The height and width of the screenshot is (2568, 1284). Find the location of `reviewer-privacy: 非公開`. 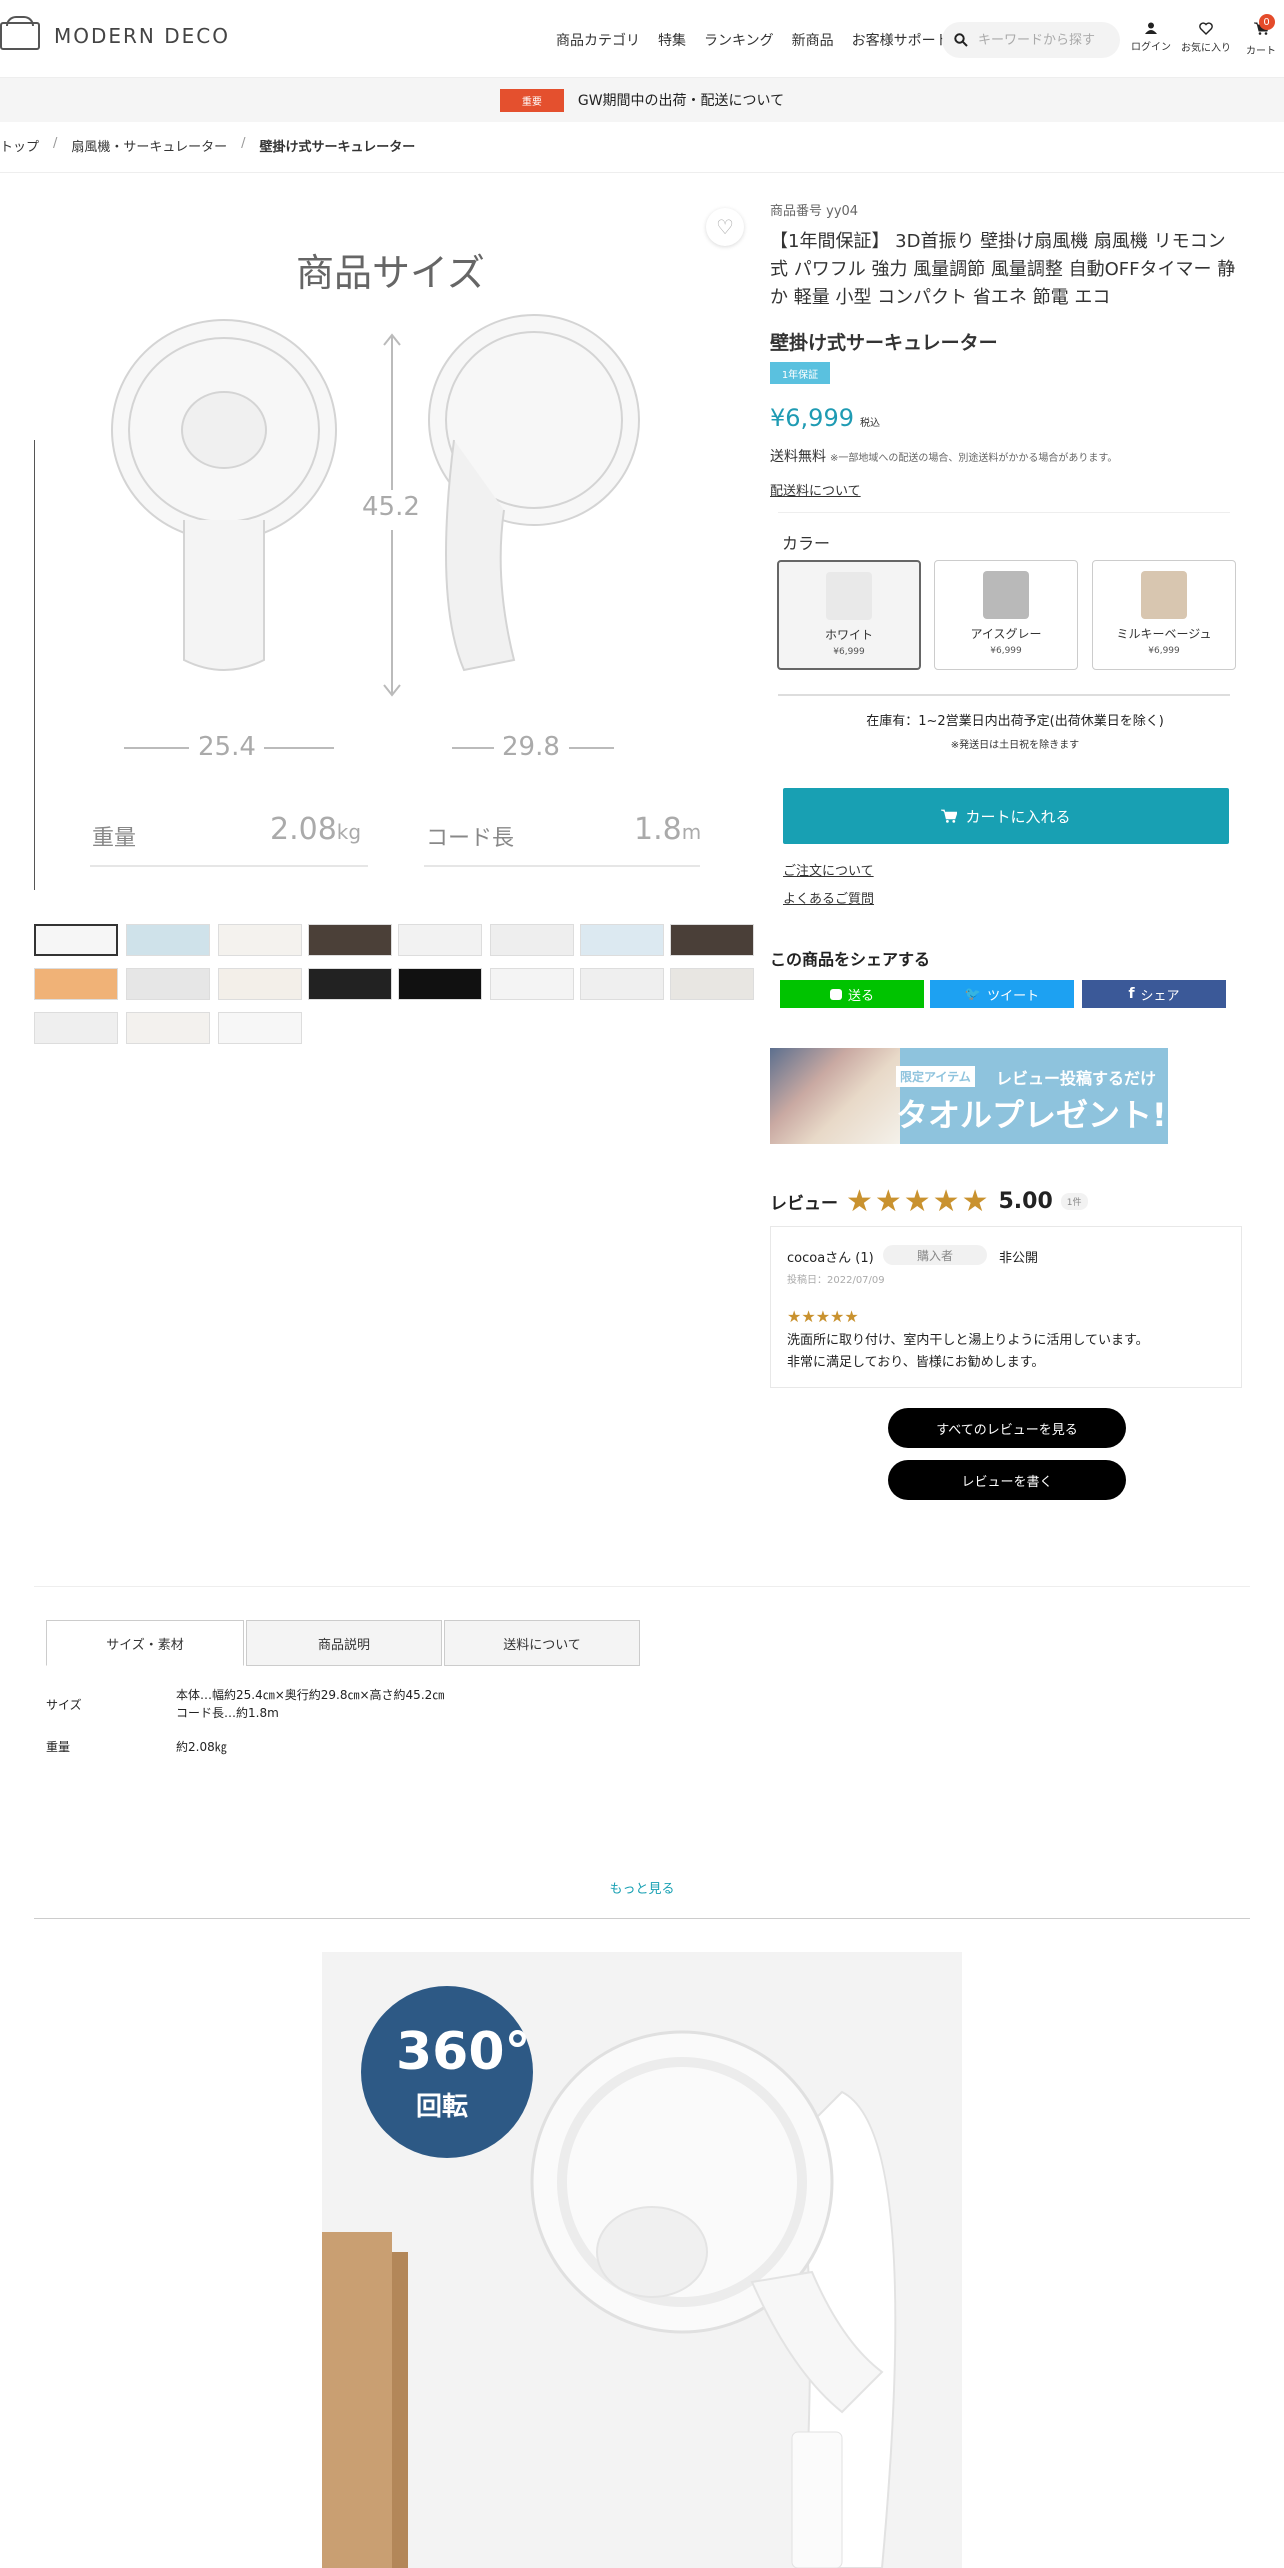

reviewer-privacy: 非公開 is located at coordinates (1019, 1258).